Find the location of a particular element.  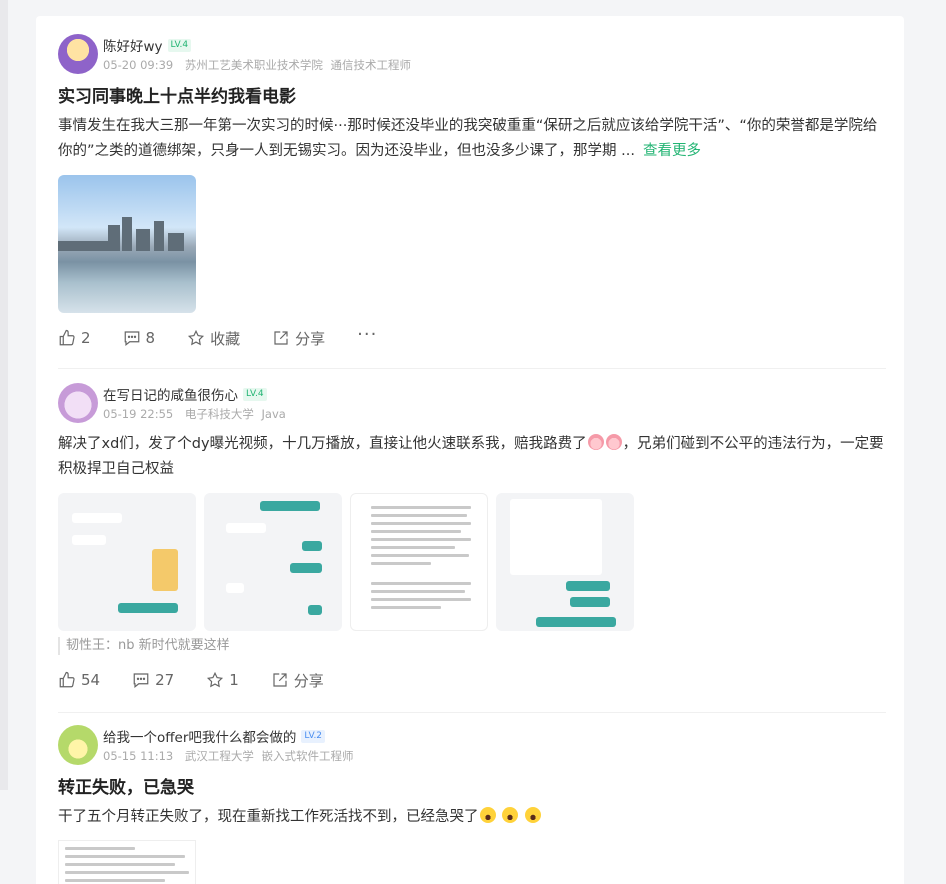

post-body: 干了五个月转正失败了，现在重新找工作死活找不到，已经急哭了 is located at coordinates (473, 817).